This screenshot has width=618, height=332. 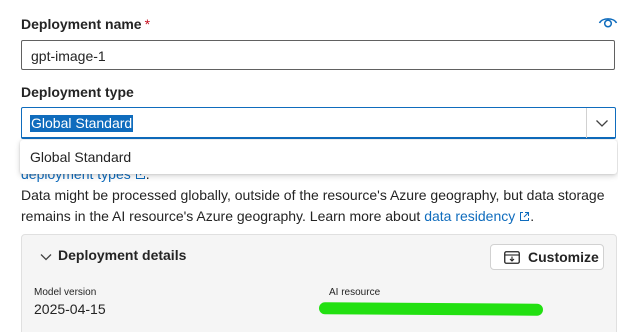 I want to click on deployment-type-selected-value: Global Standard, so click(x=82, y=123).